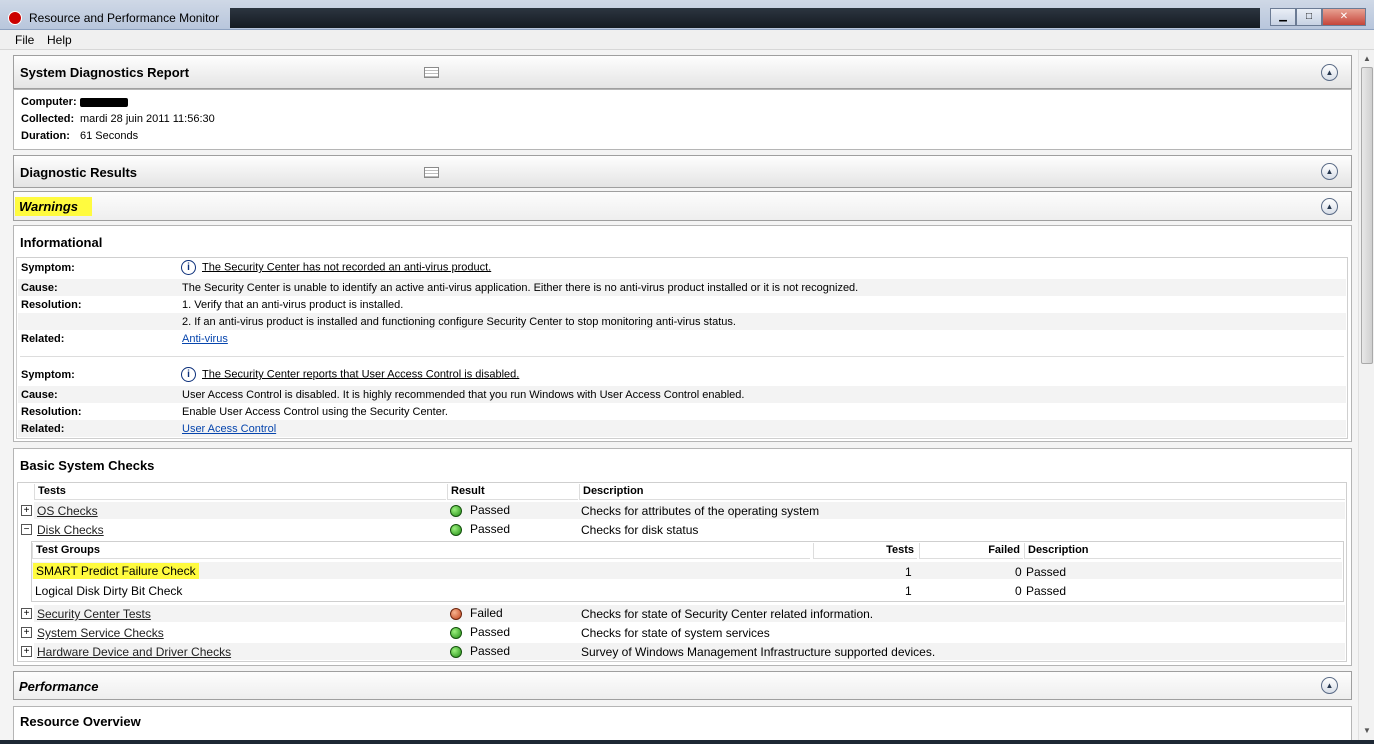  What do you see at coordinates (94, 614) in the screenshot?
I see `test-security-center: Security Center Tests` at bounding box center [94, 614].